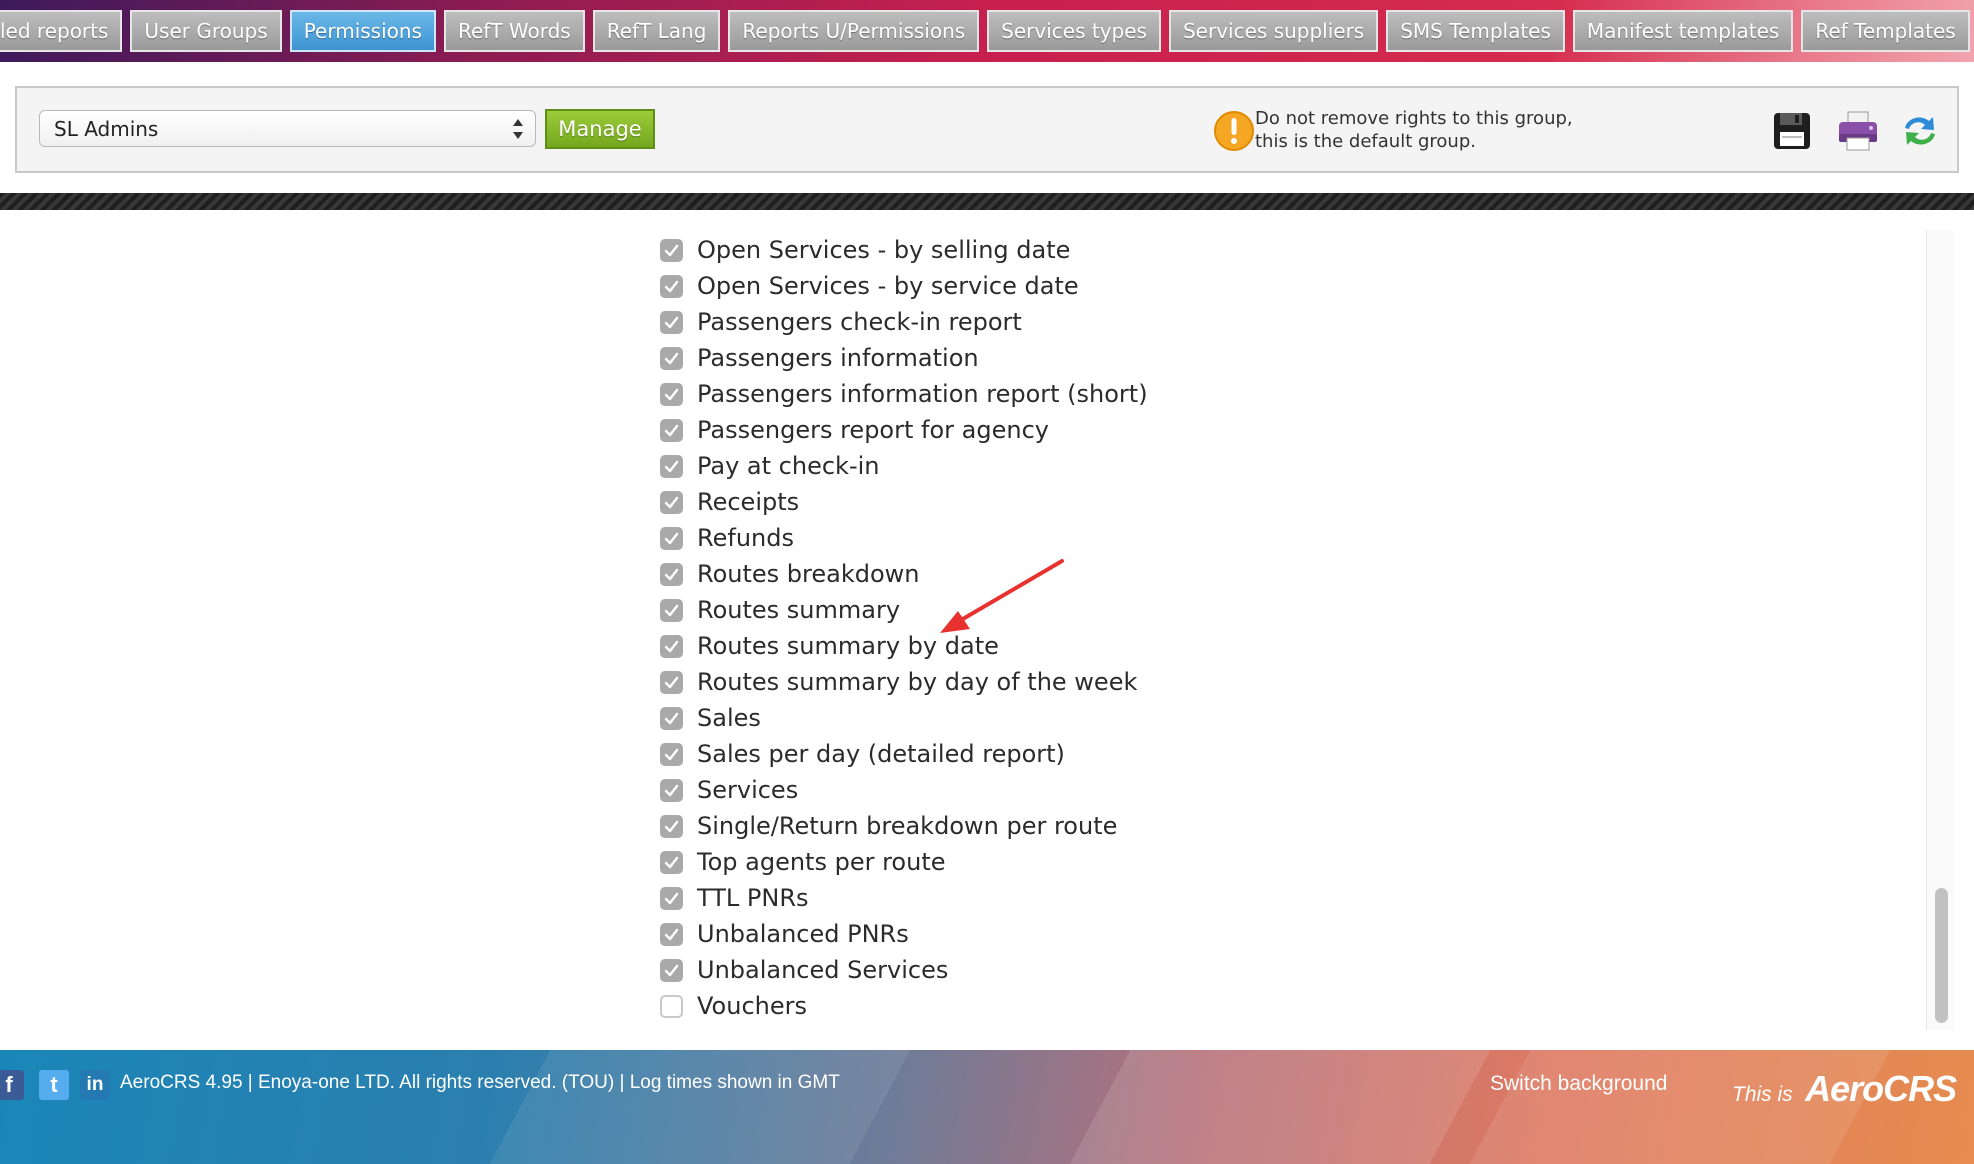 This screenshot has width=1974, height=1164. Describe the element at coordinates (753, 898) in the screenshot. I see `permission-label: TTL PNRs` at that location.